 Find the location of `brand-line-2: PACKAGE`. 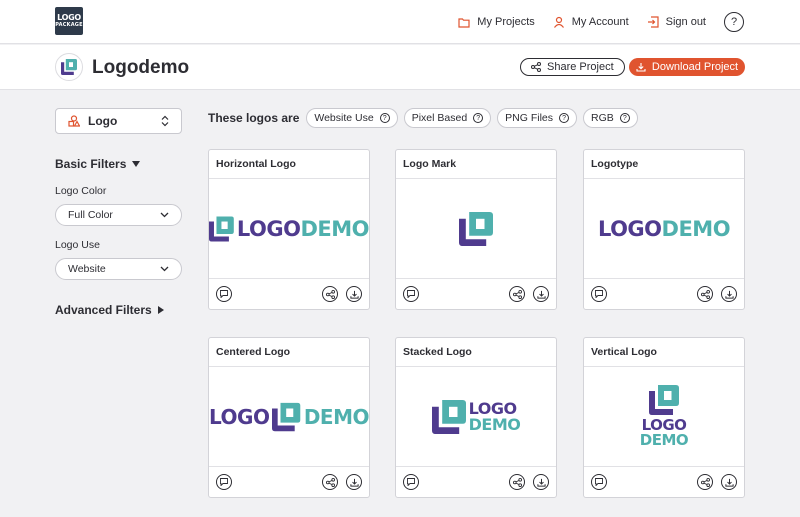

brand-line-2: PACKAGE is located at coordinates (69, 25).